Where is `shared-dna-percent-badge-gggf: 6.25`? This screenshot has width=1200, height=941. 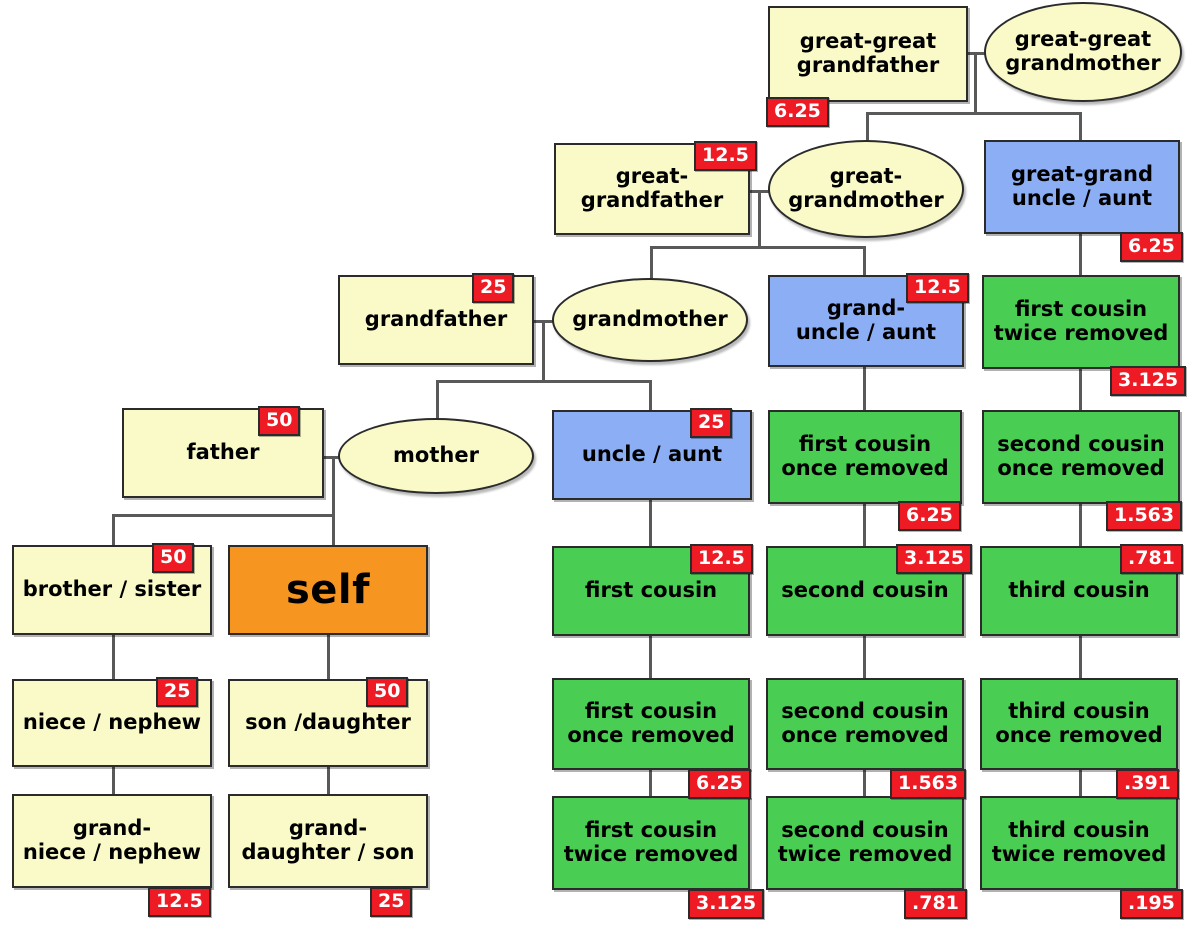
shared-dna-percent-badge-gggf: 6.25 is located at coordinates (797, 112).